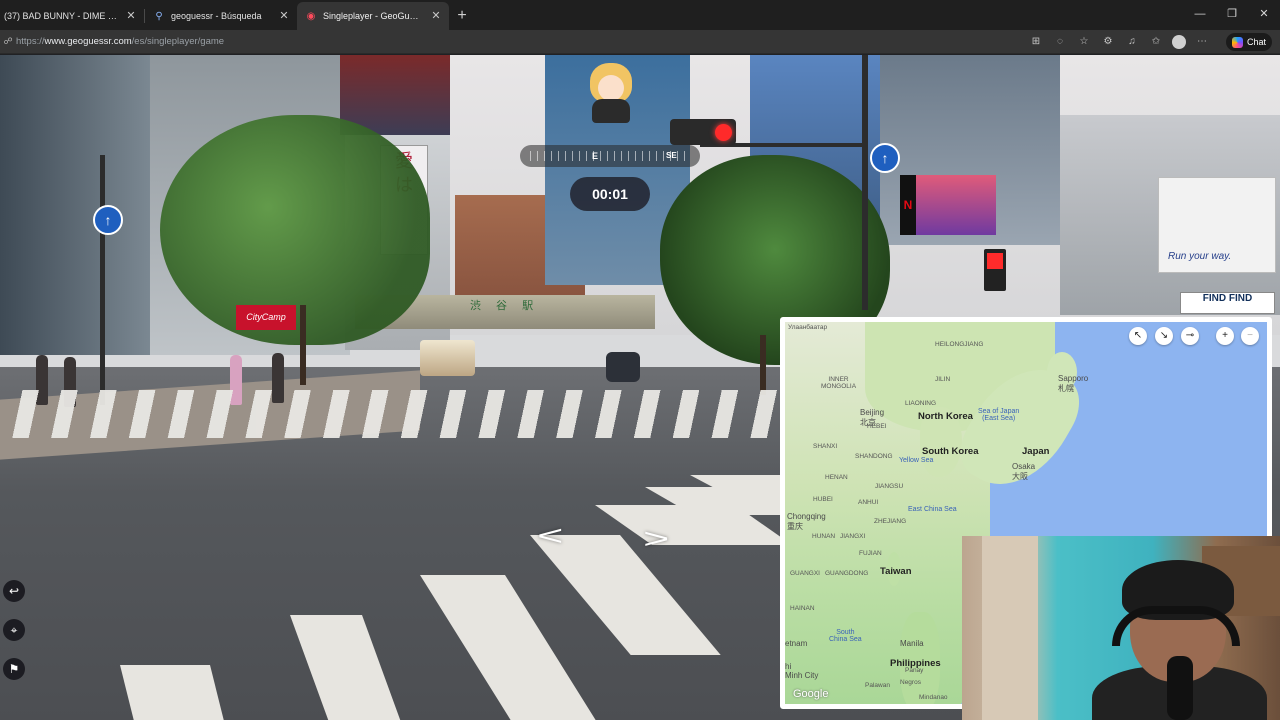 The width and height of the screenshot is (1280, 720). I want to click on map-label: FUJIAN, so click(870, 553).